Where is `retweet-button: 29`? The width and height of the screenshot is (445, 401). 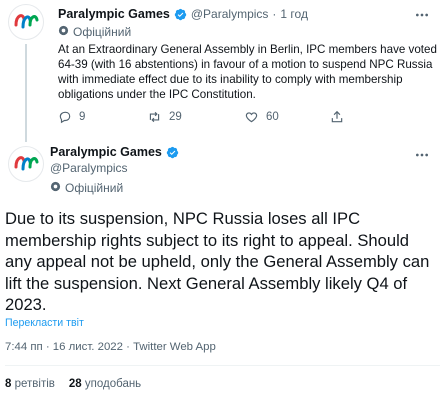 retweet-button: 29 is located at coordinates (164, 117).